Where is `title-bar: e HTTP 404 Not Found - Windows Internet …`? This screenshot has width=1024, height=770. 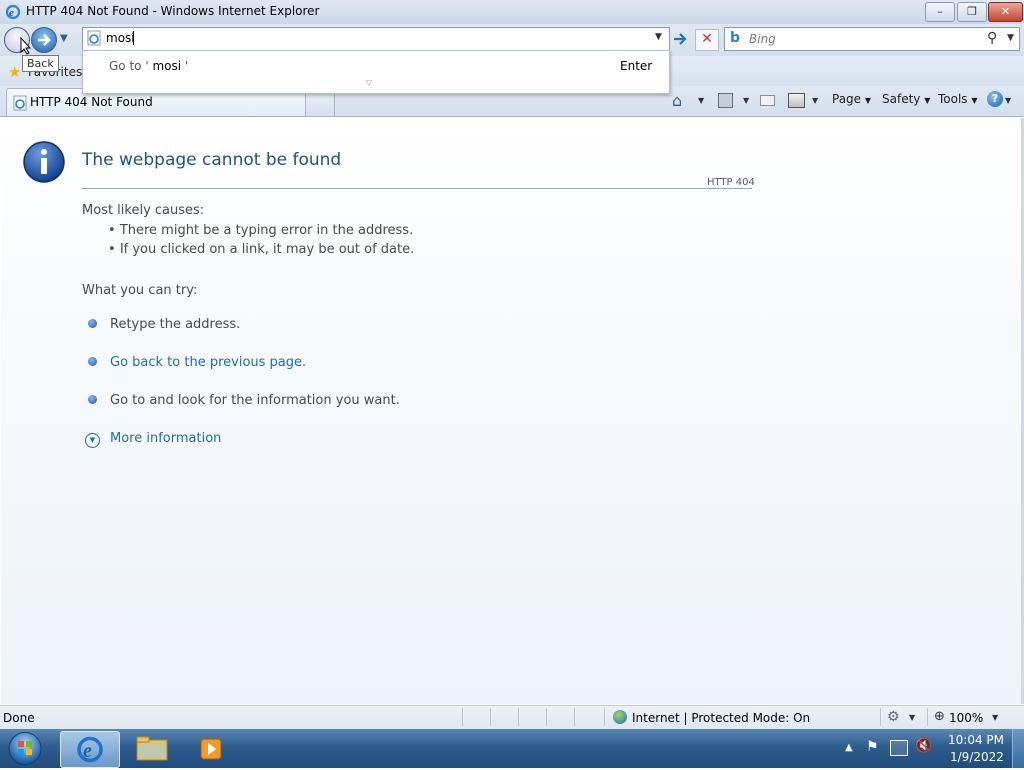
title-bar: e HTTP 404 Not Found - Windows Internet … is located at coordinates (512, 12).